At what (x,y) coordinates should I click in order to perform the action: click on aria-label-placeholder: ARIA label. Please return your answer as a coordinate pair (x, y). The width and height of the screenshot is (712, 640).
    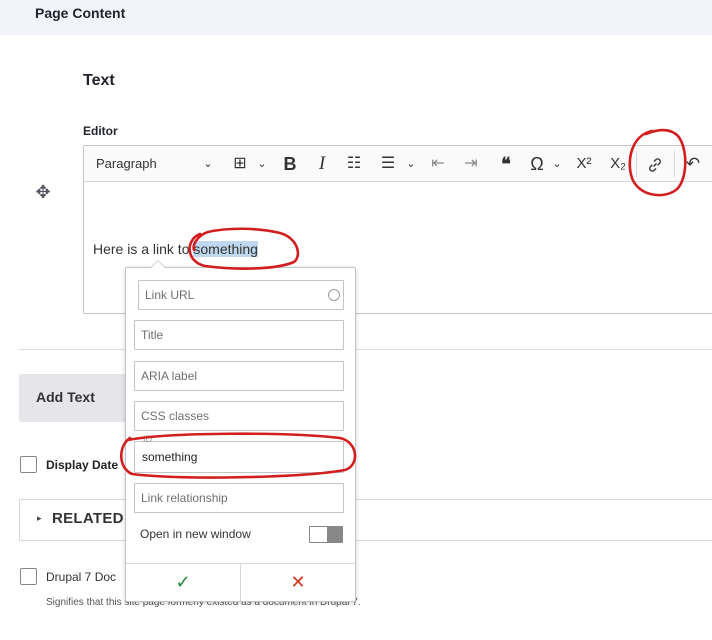
    Looking at the image, I should click on (169, 376).